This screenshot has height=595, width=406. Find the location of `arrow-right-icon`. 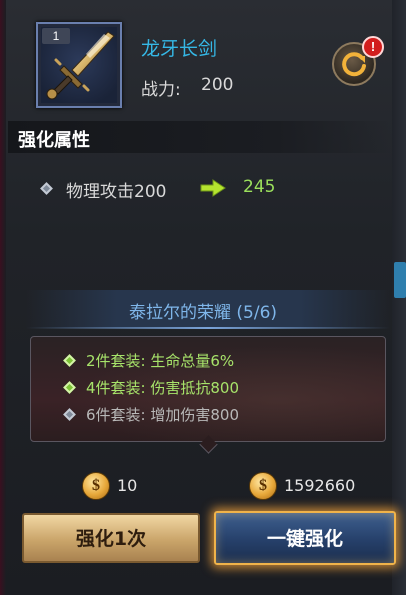

arrow-right-icon is located at coordinates (213, 188).